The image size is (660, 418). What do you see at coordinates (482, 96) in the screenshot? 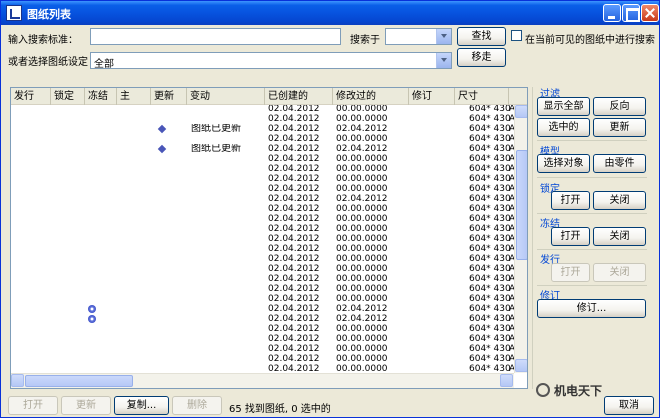
I see `col-header-size: 尺寸` at bounding box center [482, 96].